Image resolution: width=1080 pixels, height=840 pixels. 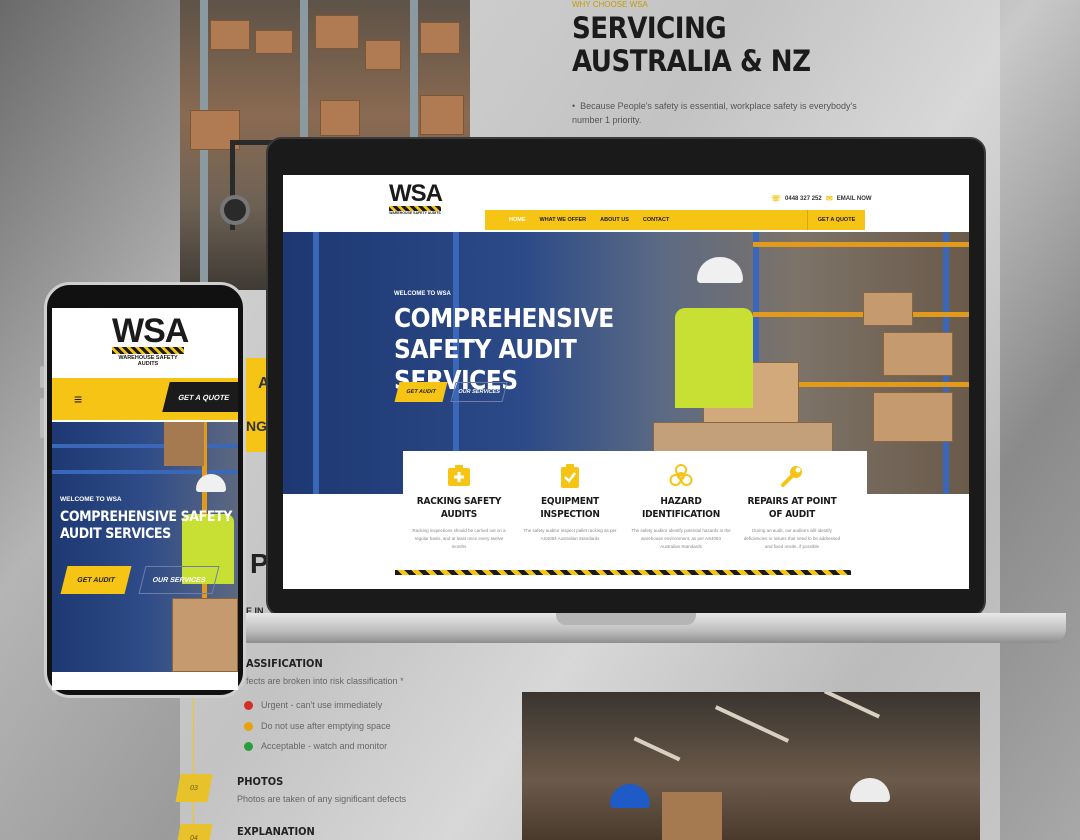 What do you see at coordinates (179, 580) in the screenshot?
I see `mobile-our-services-button: OUR SERVICES` at bounding box center [179, 580].